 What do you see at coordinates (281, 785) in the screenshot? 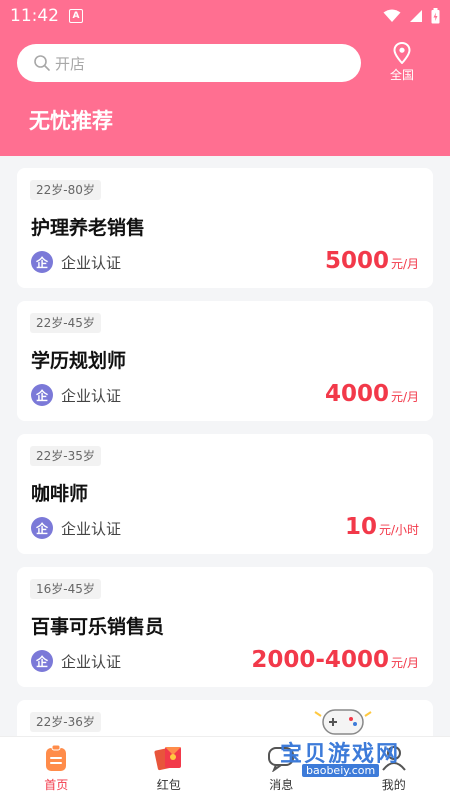
I see `tab-messages-label: 消息` at bounding box center [281, 785].